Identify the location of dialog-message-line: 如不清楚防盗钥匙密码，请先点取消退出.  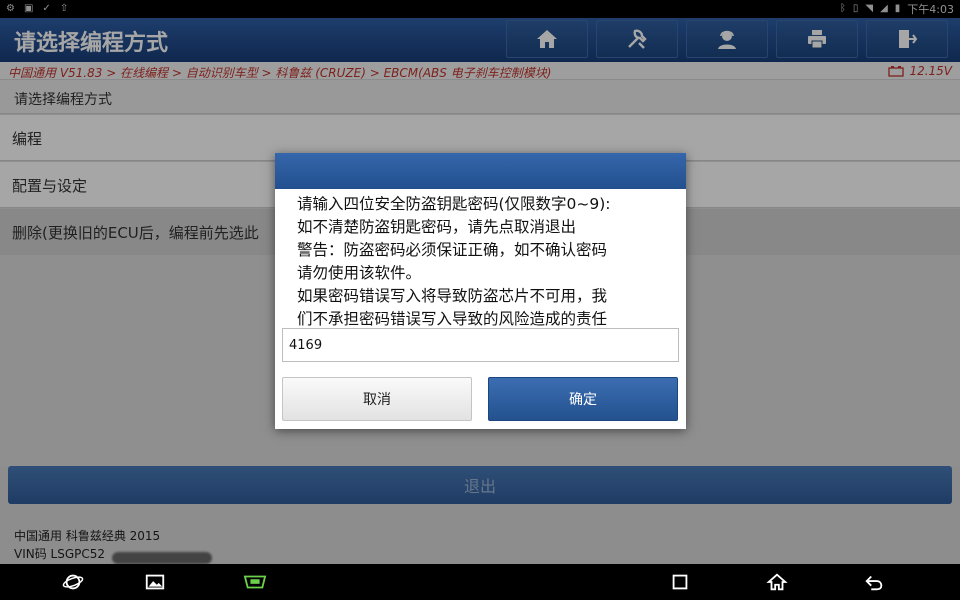
(437, 227).